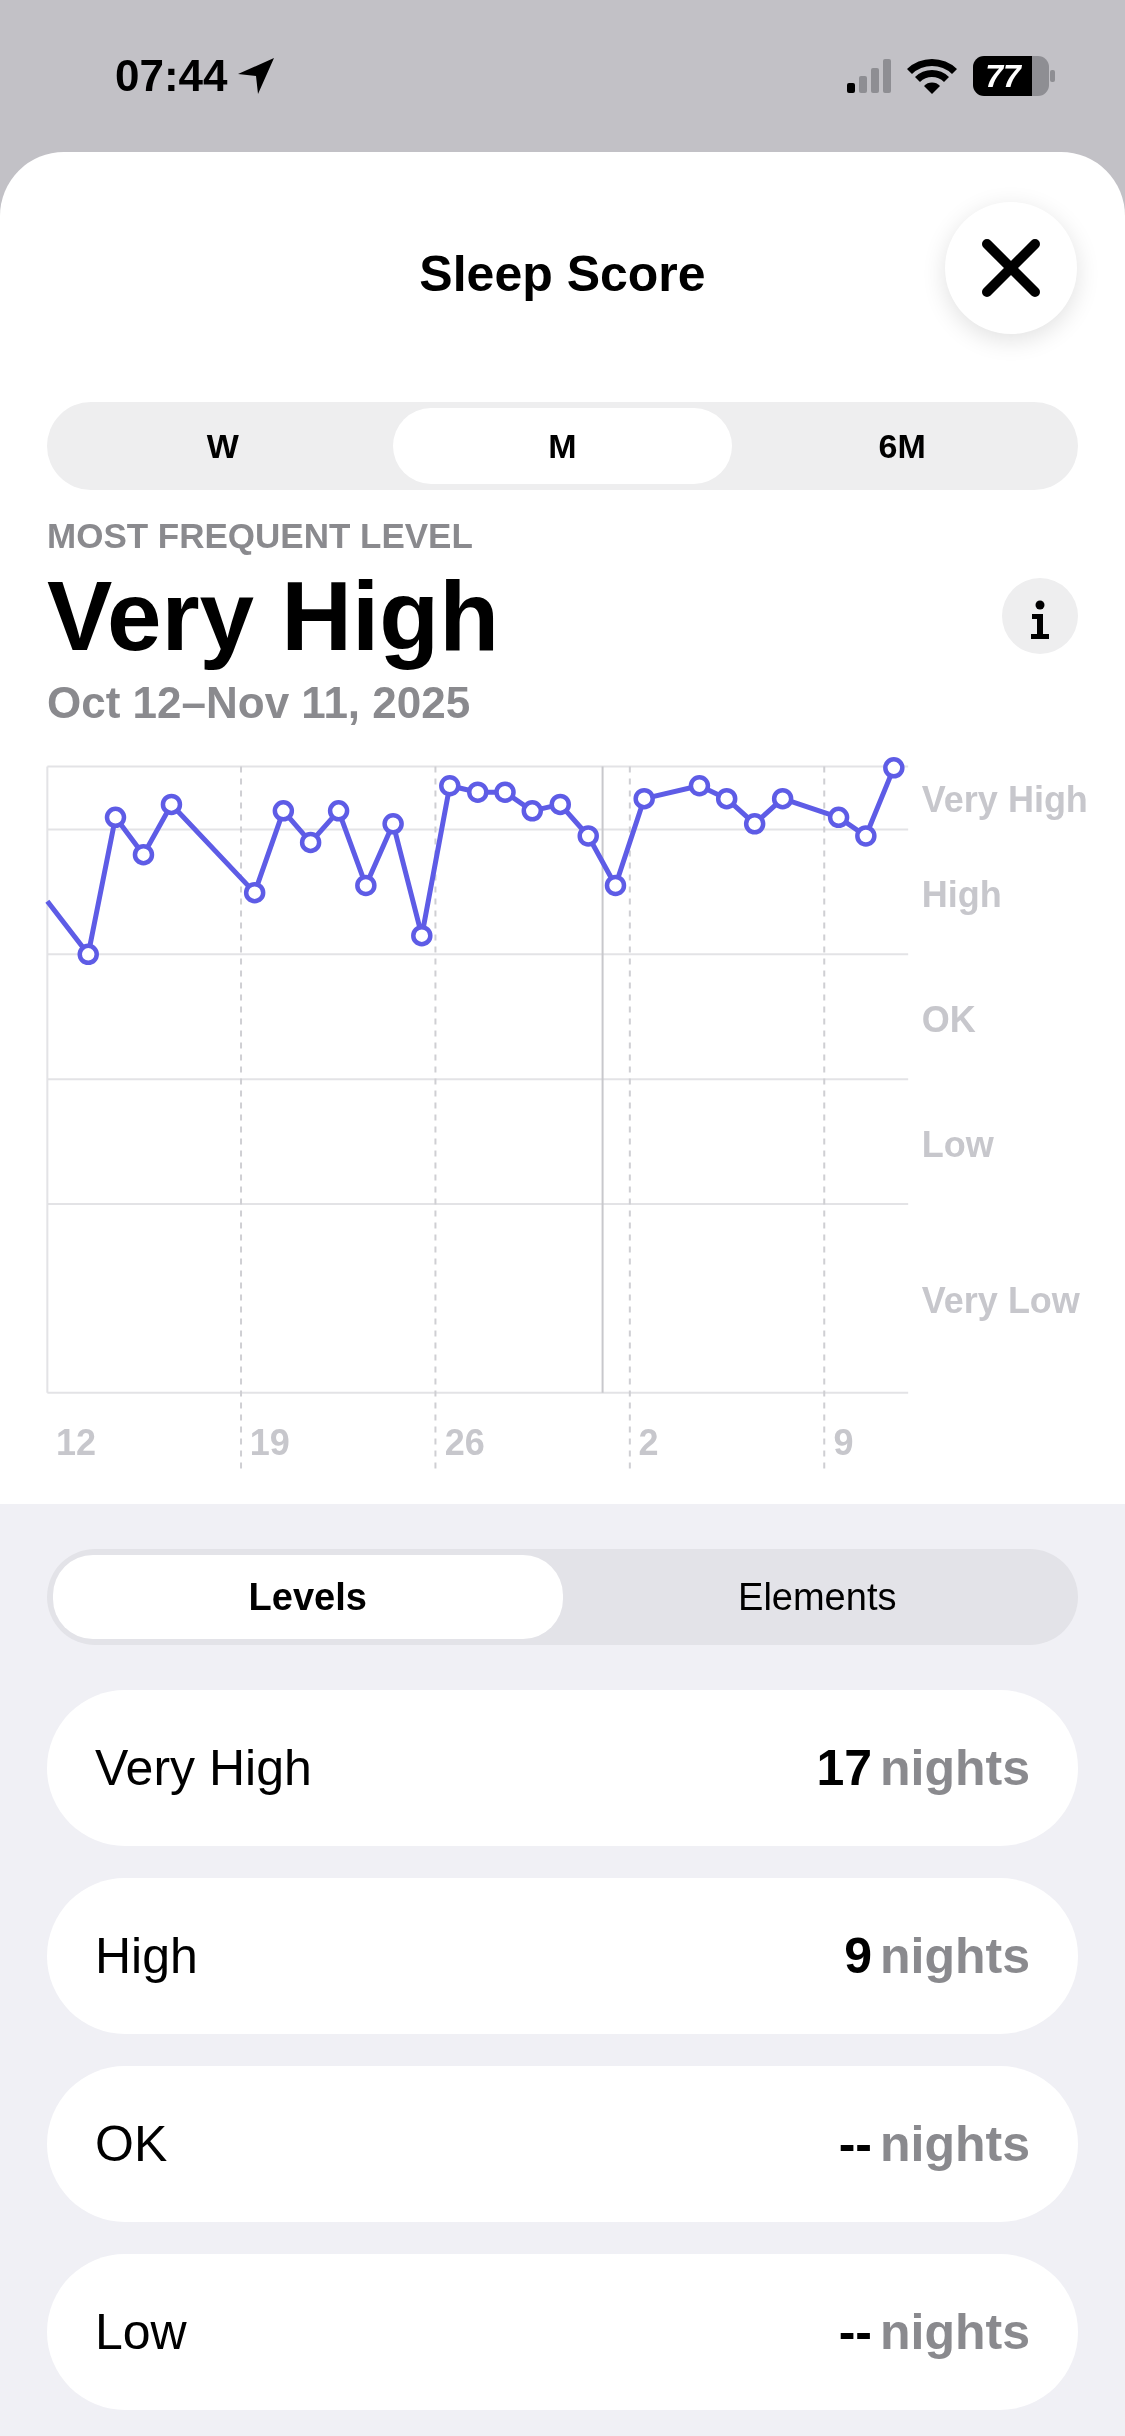  I want to click on segment-tab: Levels, so click(308, 1597).